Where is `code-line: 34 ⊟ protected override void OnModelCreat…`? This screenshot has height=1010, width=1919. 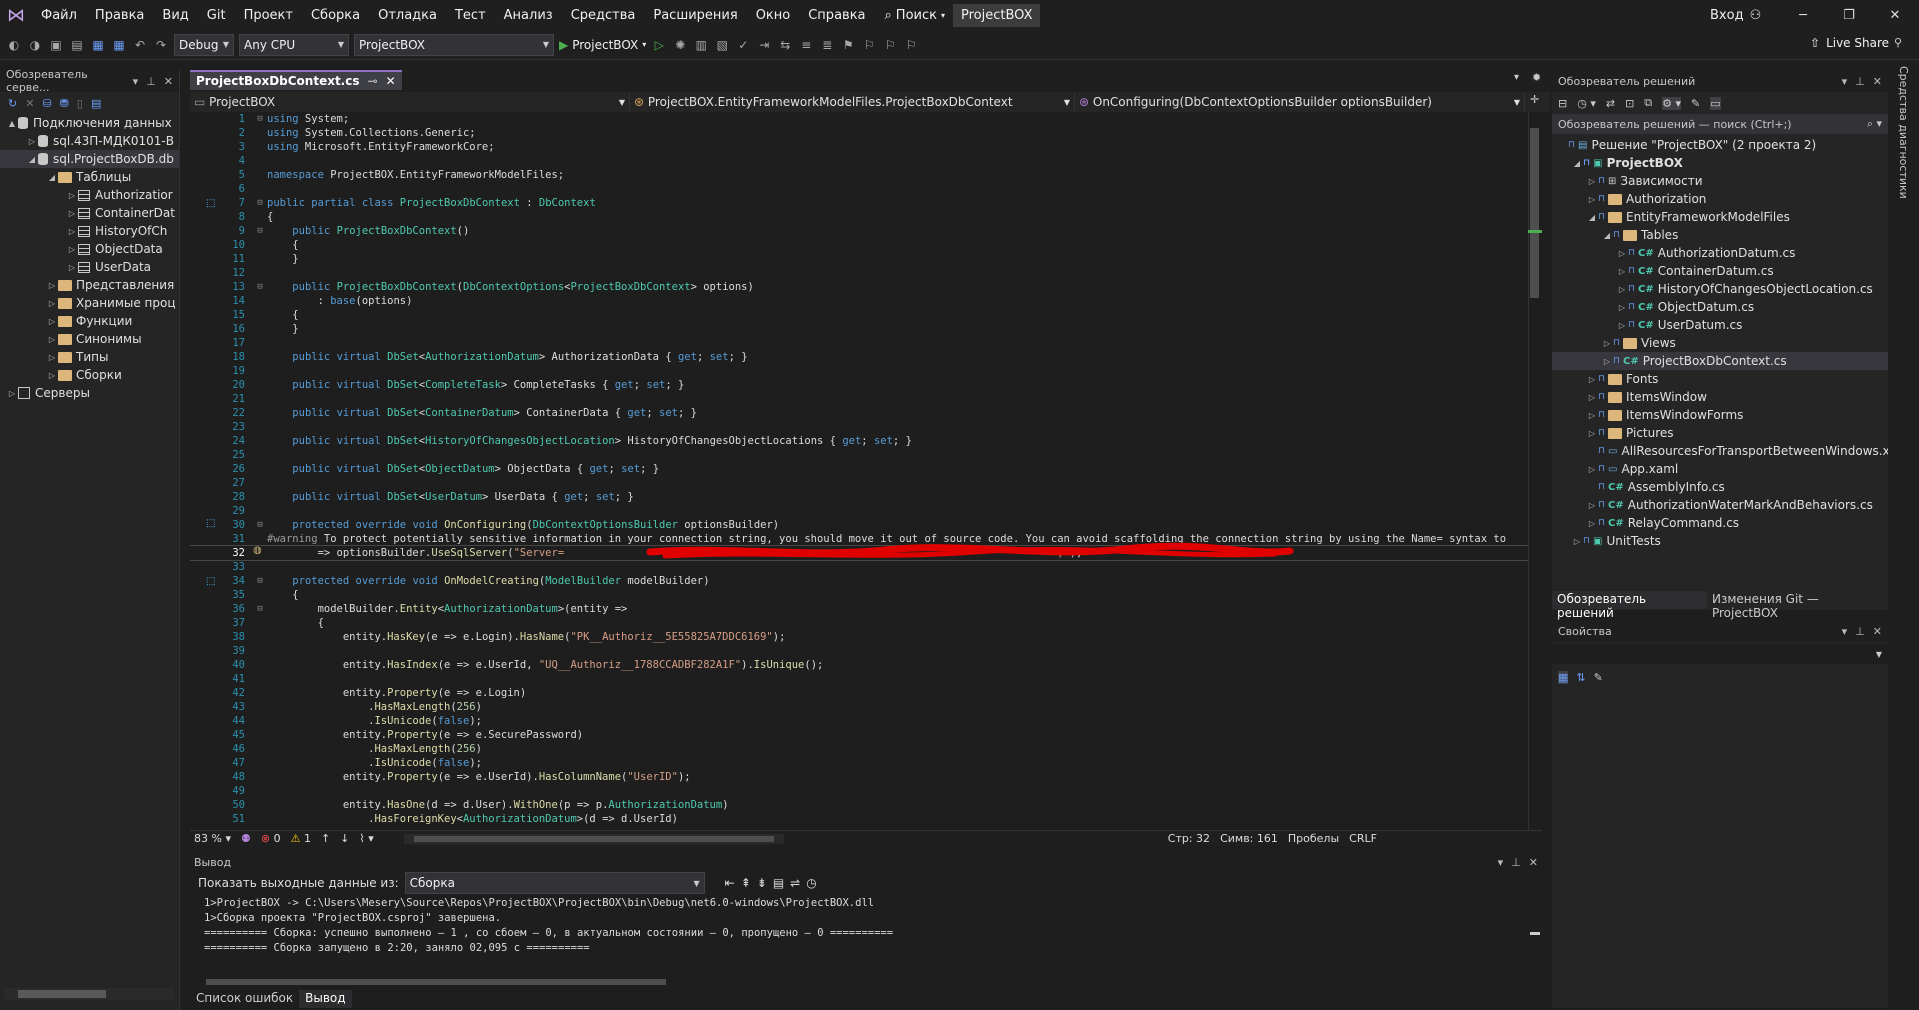 code-line: 34 ⊟ protected override void OnModelCreat… is located at coordinates (860, 581).